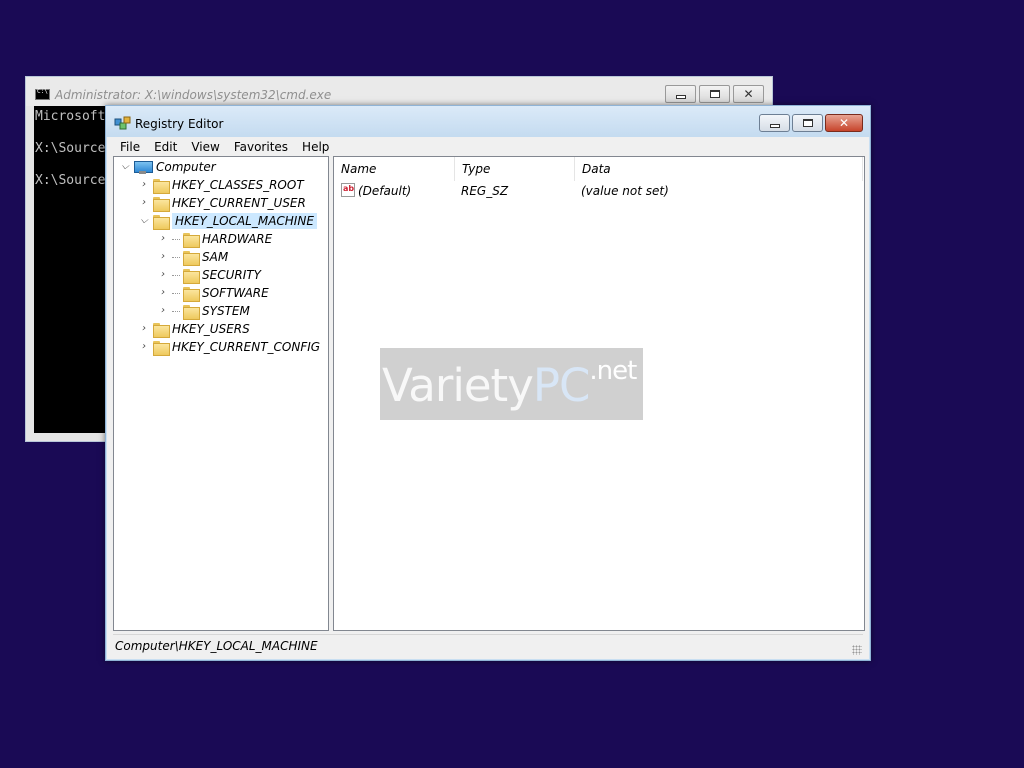 This screenshot has width=1024, height=768. Describe the element at coordinates (680, 94) in the screenshot. I see `cmd-minimize-button` at that location.